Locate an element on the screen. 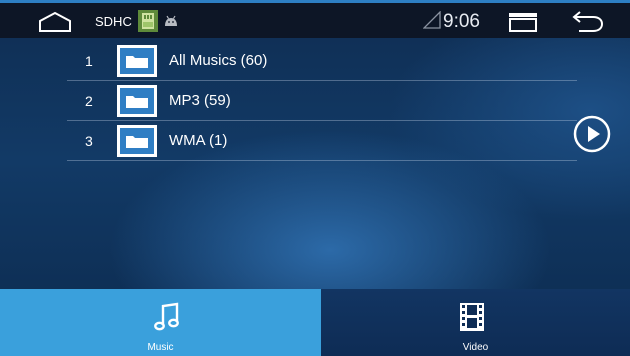 The width and height of the screenshot is (630, 356). tab-video-label: Video is located at coordinates (475, 347).